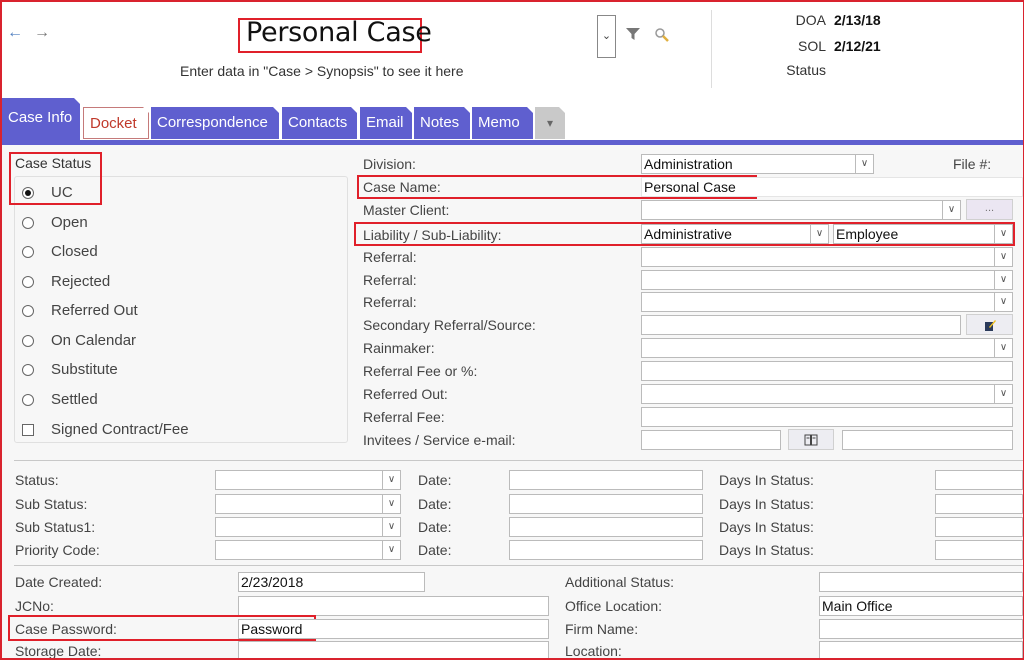 This screenshot has height=660, width=1024. I want to click on master-client-select: ∨, so click(801, 210).